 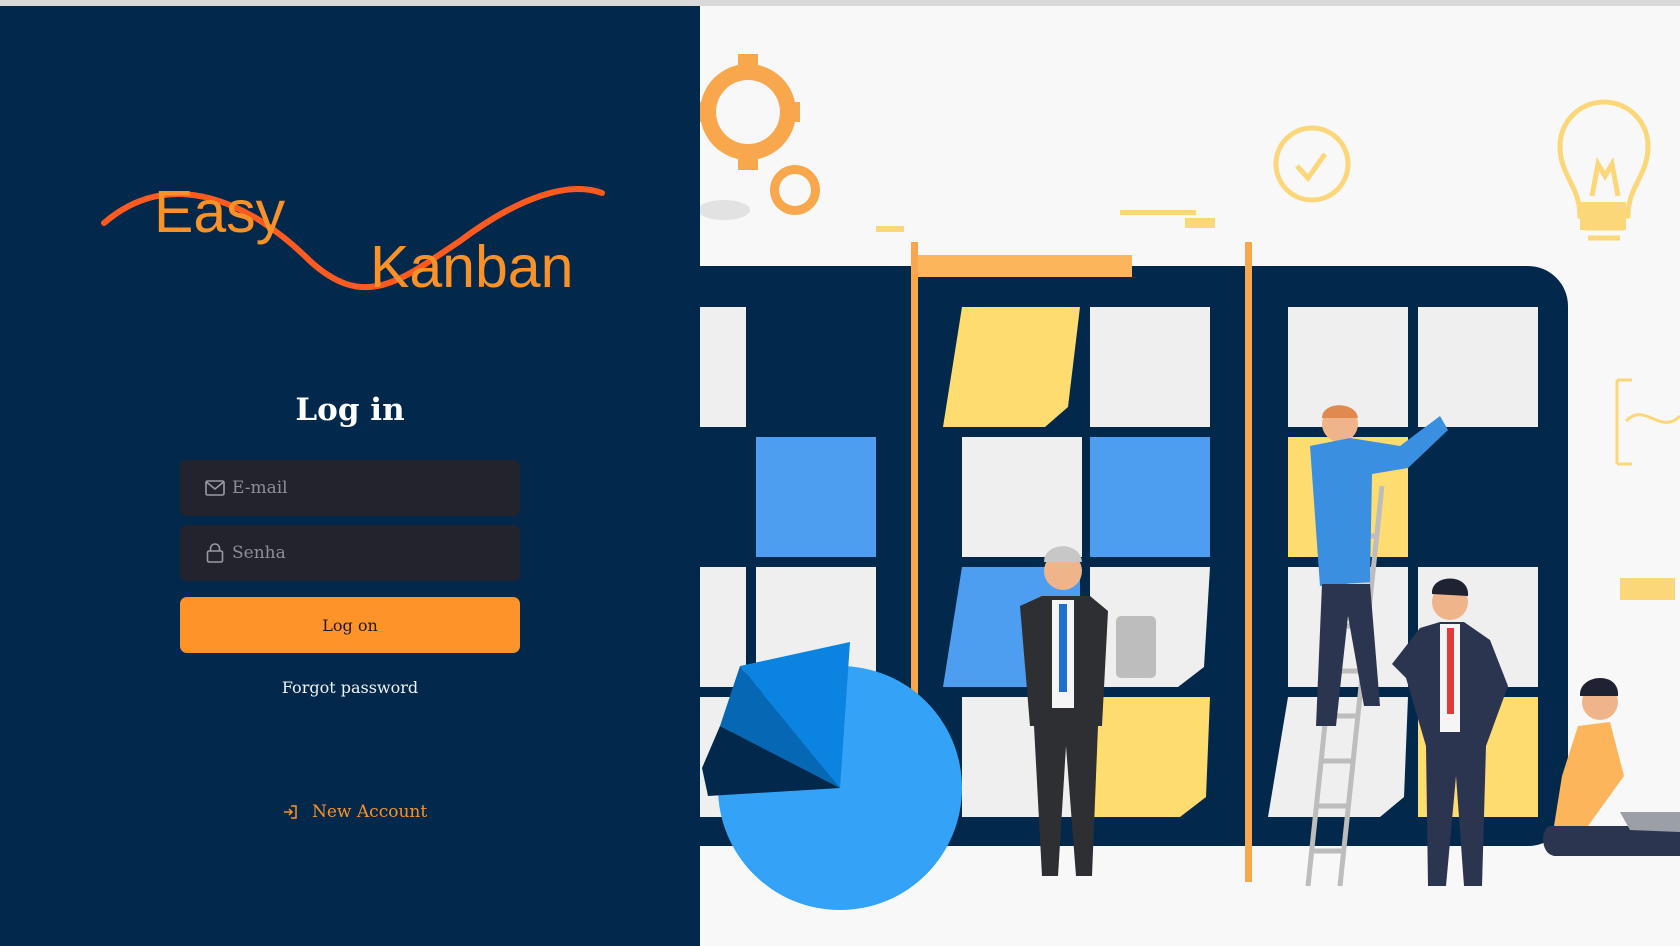 I want to click on login-title: Log in, so click(x=350, y=410).